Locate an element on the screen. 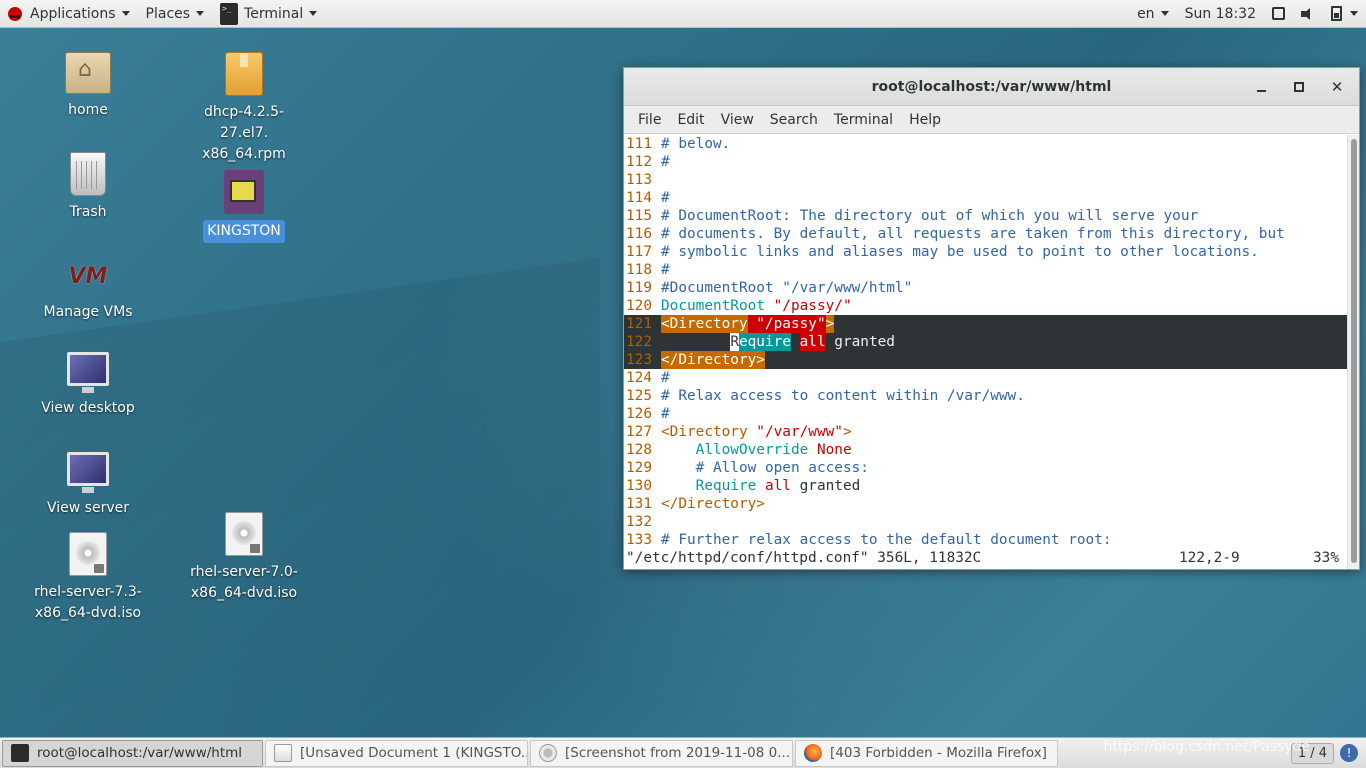 The width and height of the screenshot is (1366, 768). line-number: 132 is located at coordinates (639, 522).